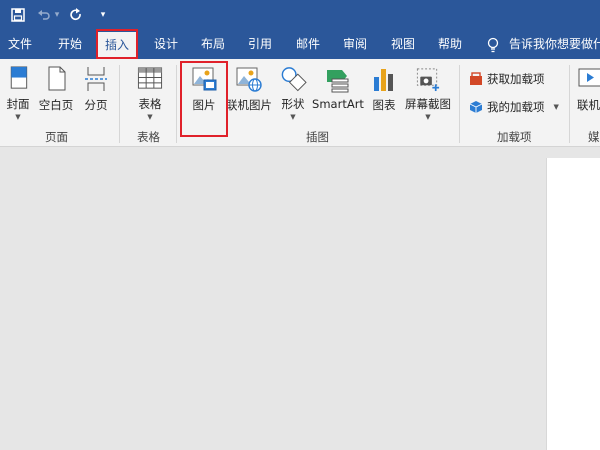 The image size is (600, 450). I want to click on tab-file: 文件, so click(20, 44).